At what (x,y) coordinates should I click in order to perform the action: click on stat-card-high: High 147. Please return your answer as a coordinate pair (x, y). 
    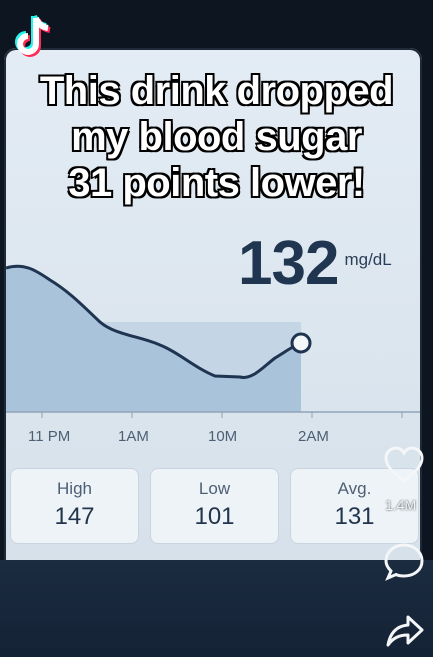
    Looking at the image, I should click on (74, 506).